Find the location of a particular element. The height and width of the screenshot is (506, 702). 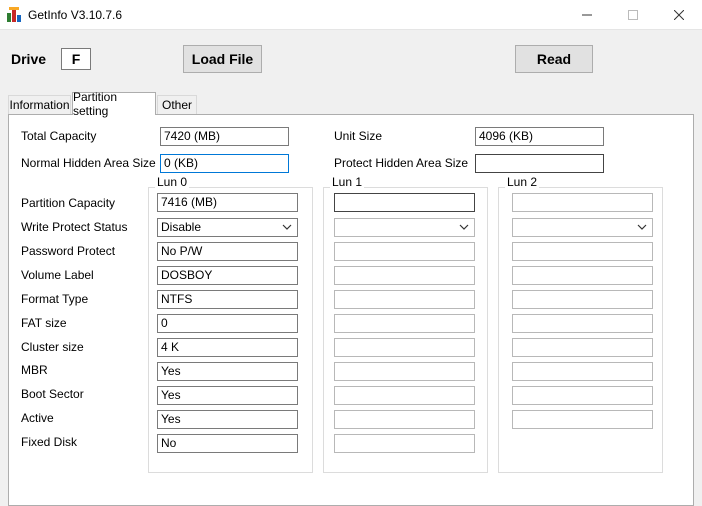

row-label-mbr: MBR is located at coordinates (34, 370).